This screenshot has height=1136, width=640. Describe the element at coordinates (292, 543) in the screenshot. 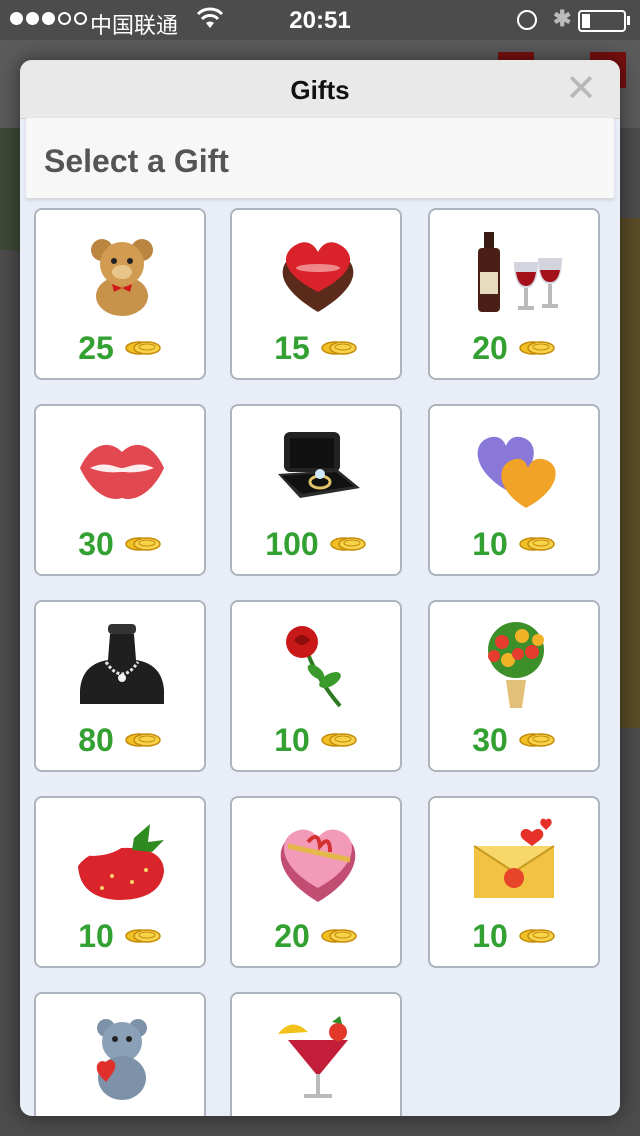

I see `gift-price: 100` at that location.